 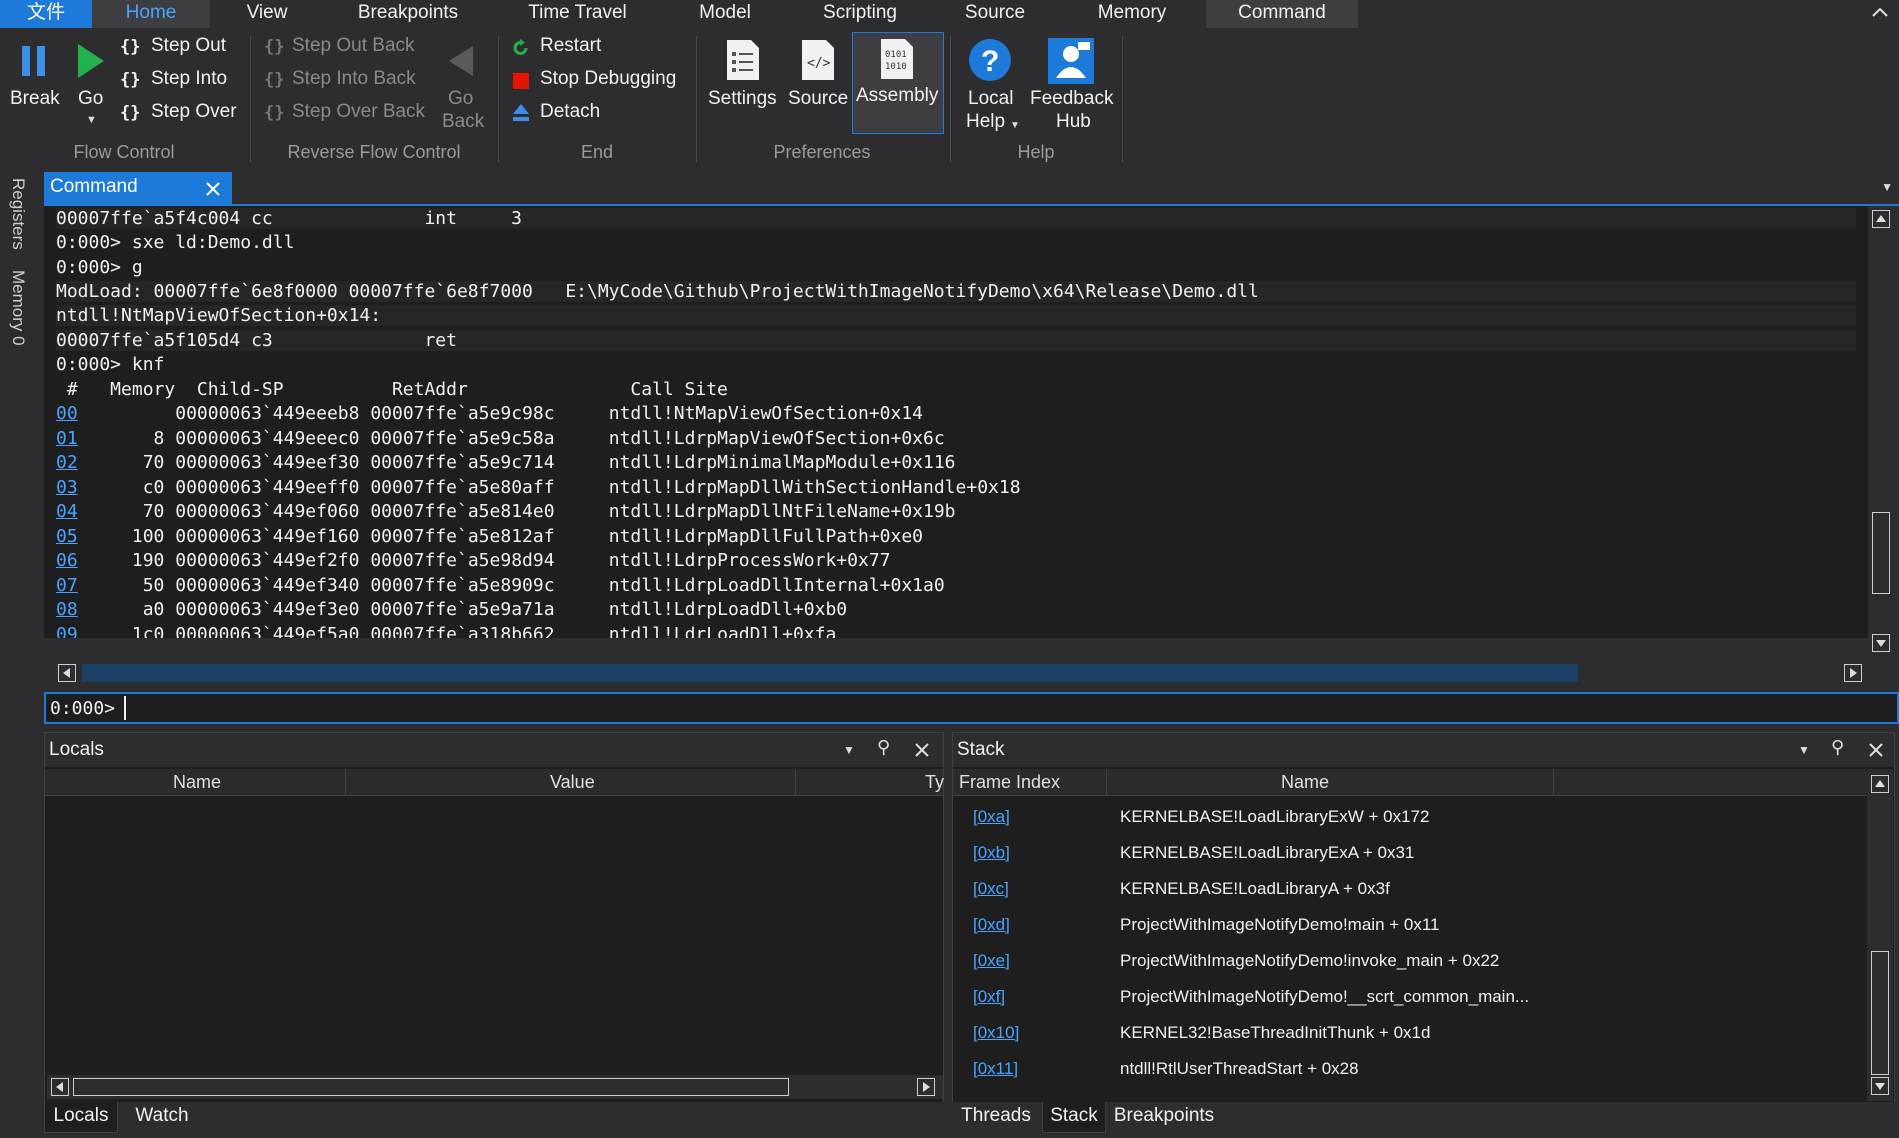 I want to click on step-out-button: {} Step Out, so click(x=182, y=48).